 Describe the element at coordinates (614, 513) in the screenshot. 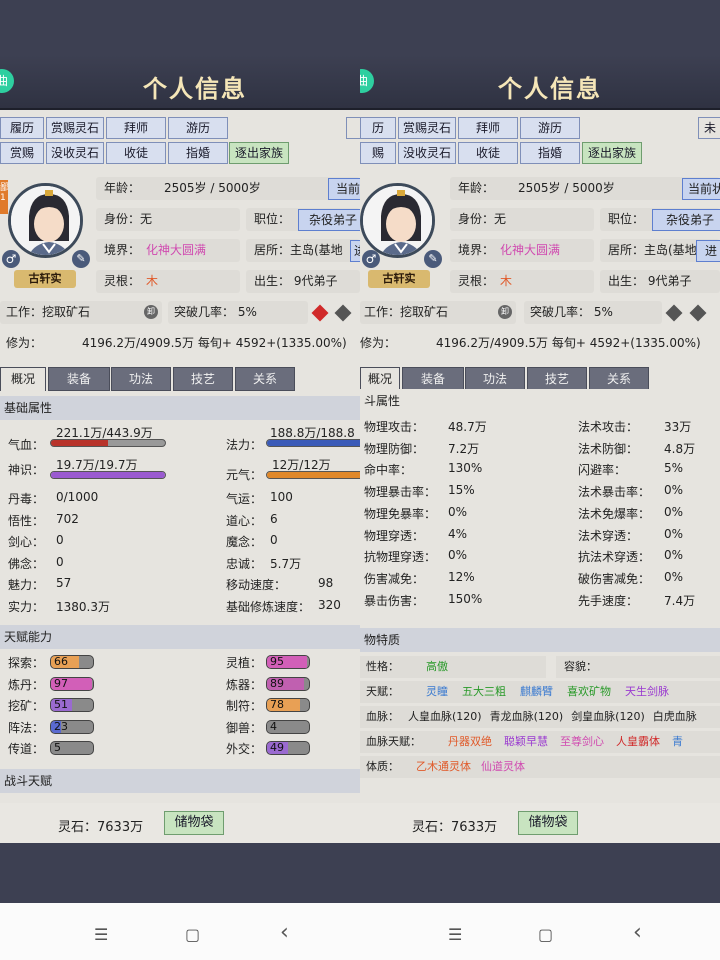

I see `combat-stat-label: 法术免爆率：` at that location.